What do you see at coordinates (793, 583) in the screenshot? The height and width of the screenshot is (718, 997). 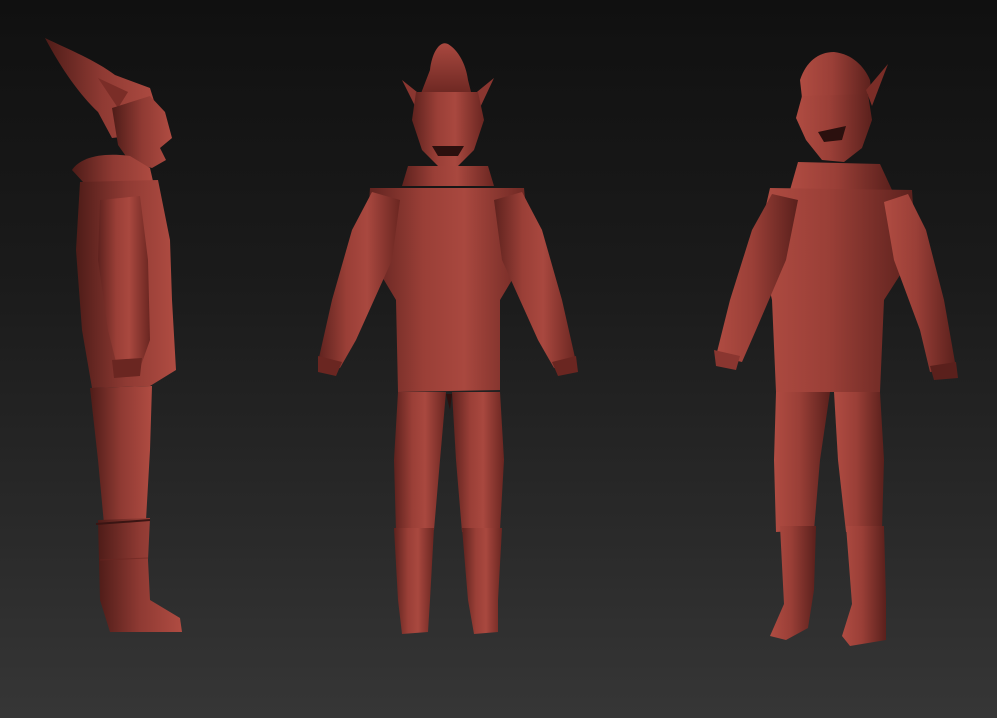 I see `tq-boot-left` at bounding box center [793, 583].